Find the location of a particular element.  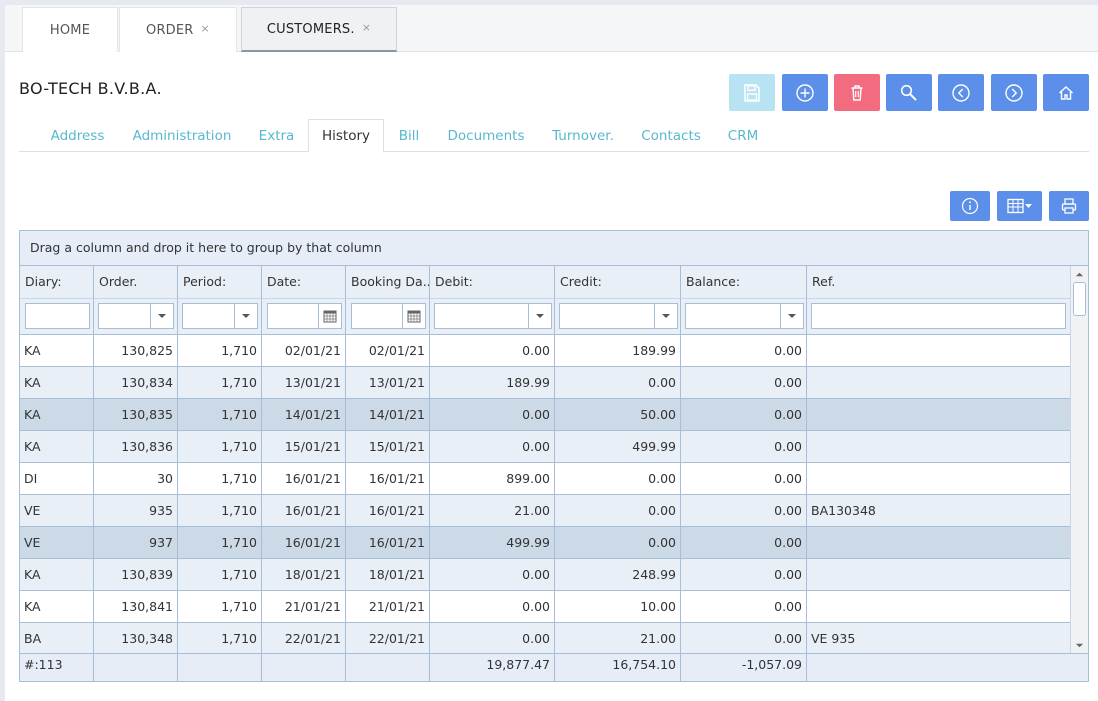

column-header-order: Order. is located at coordinates (136, 282).